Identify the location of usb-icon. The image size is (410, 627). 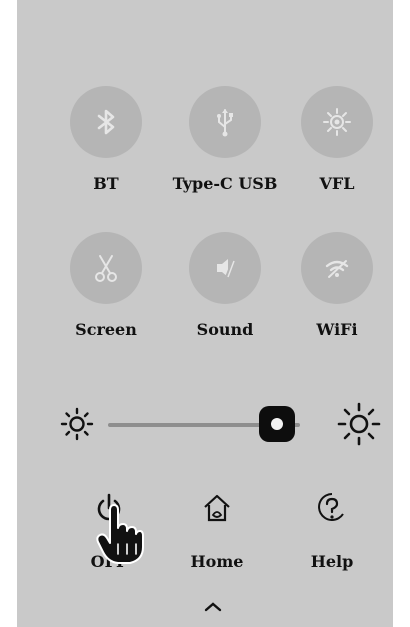
(225, 123).